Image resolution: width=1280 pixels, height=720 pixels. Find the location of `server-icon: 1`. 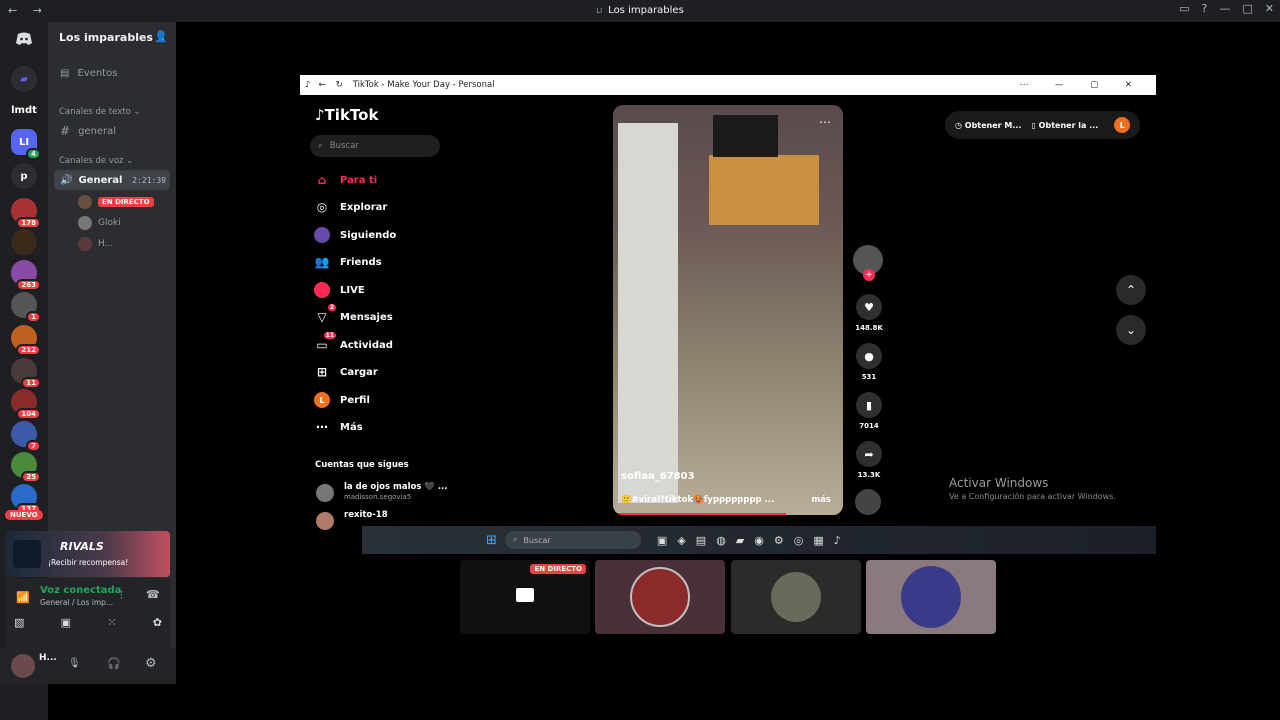

server-icon: 1 is located at coordinates (26, 307).